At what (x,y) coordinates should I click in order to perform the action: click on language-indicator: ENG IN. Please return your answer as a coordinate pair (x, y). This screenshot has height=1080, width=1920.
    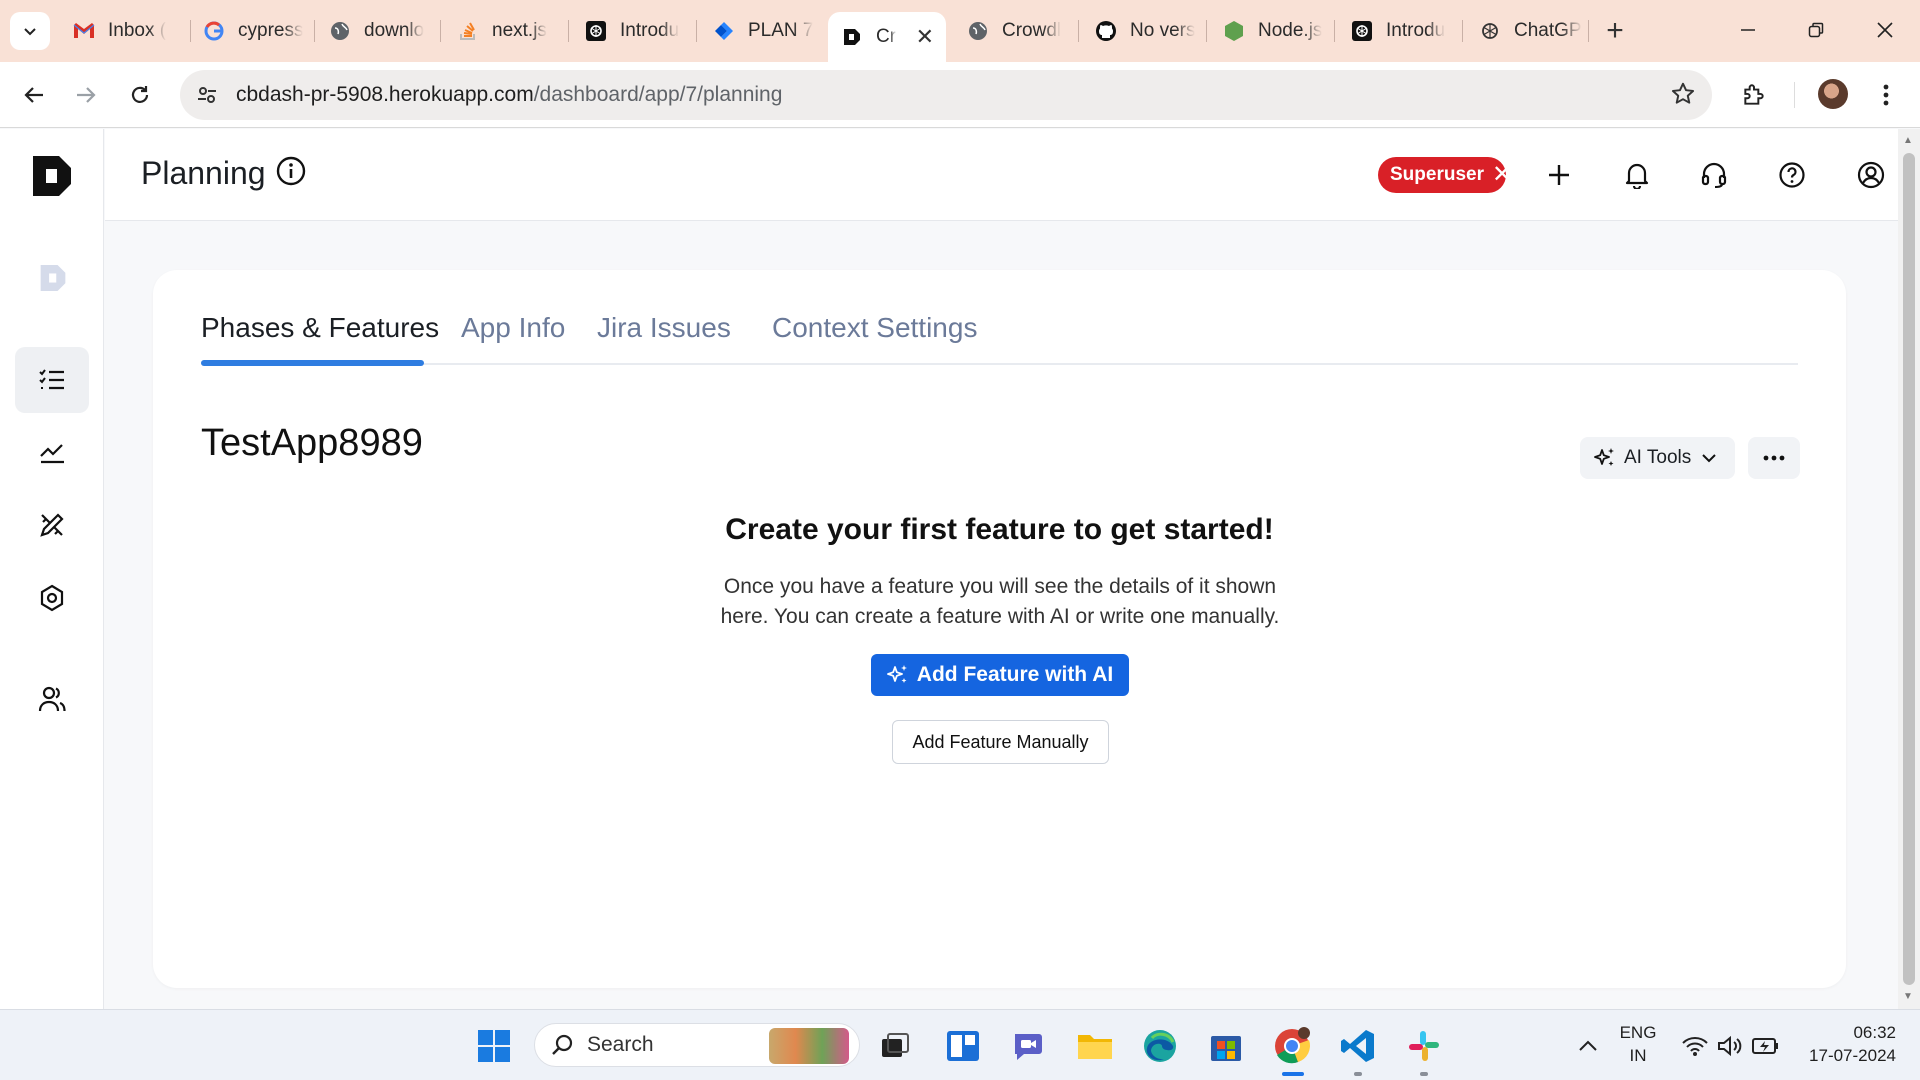
    Looking at the image, I should click on (1638, 1044).